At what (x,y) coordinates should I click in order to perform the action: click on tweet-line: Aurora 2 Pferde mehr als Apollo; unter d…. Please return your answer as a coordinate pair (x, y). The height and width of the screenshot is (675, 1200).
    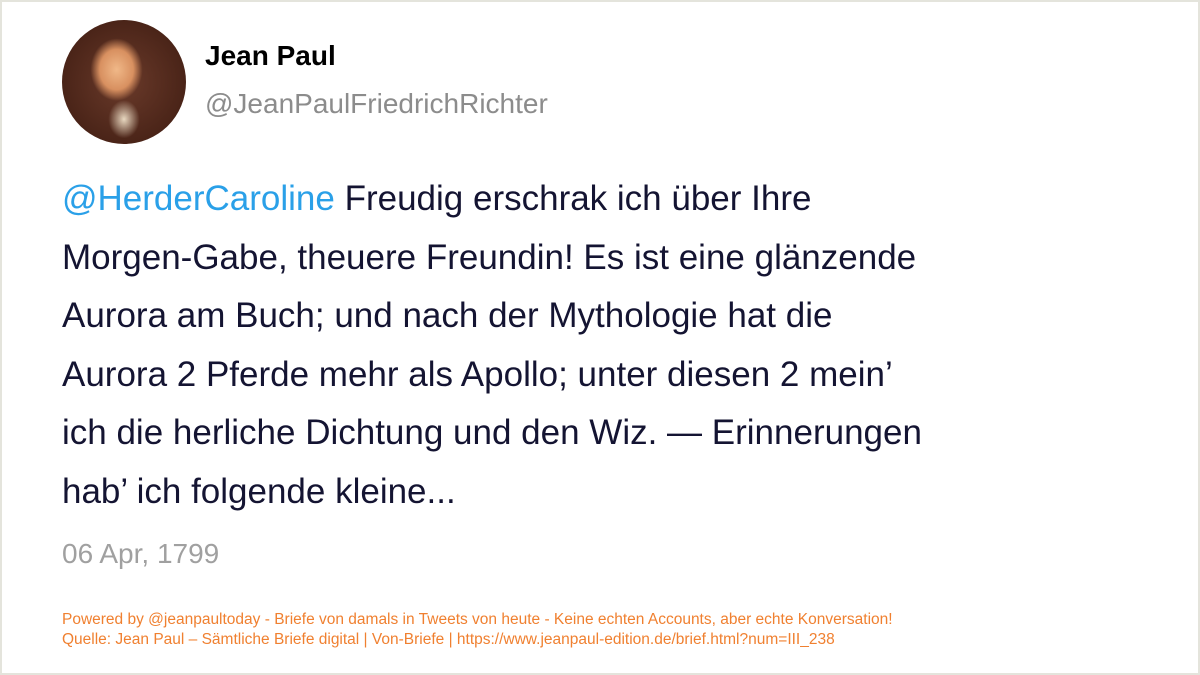
    Looking at the image, I should click on (477, 374).